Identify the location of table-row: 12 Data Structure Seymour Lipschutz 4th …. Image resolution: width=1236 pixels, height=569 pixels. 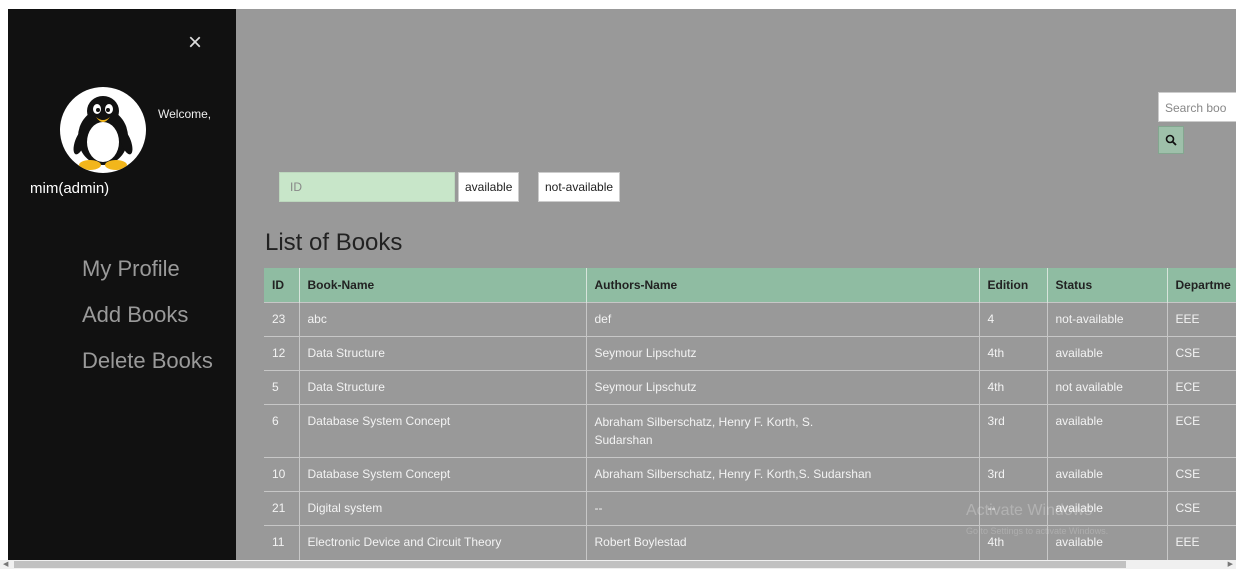
(750, 353).